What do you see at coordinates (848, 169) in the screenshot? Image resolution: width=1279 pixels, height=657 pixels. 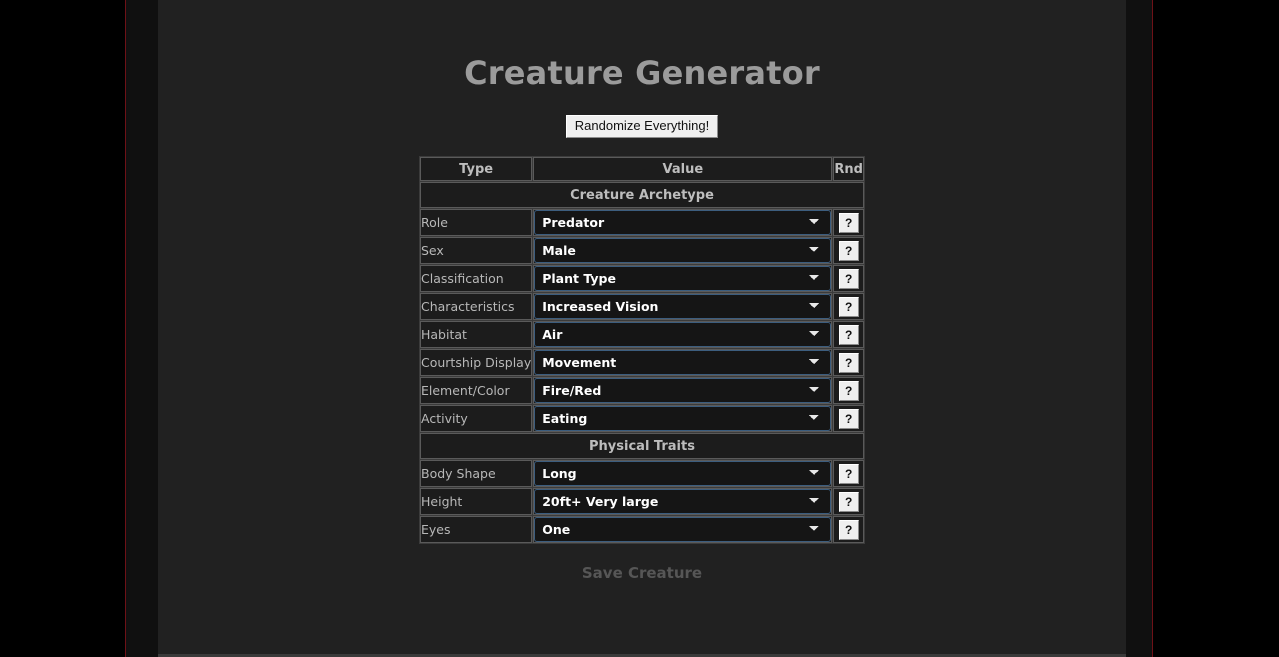 I see `column-header-rnd: Rnd` at bounding box center [848, 169].